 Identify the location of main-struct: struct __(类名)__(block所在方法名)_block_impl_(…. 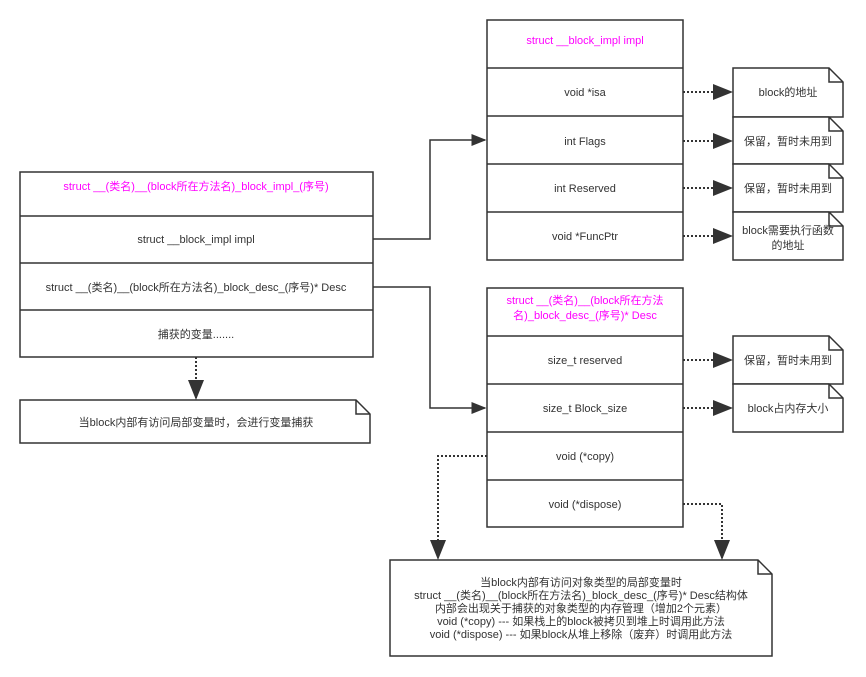
(196, 264).